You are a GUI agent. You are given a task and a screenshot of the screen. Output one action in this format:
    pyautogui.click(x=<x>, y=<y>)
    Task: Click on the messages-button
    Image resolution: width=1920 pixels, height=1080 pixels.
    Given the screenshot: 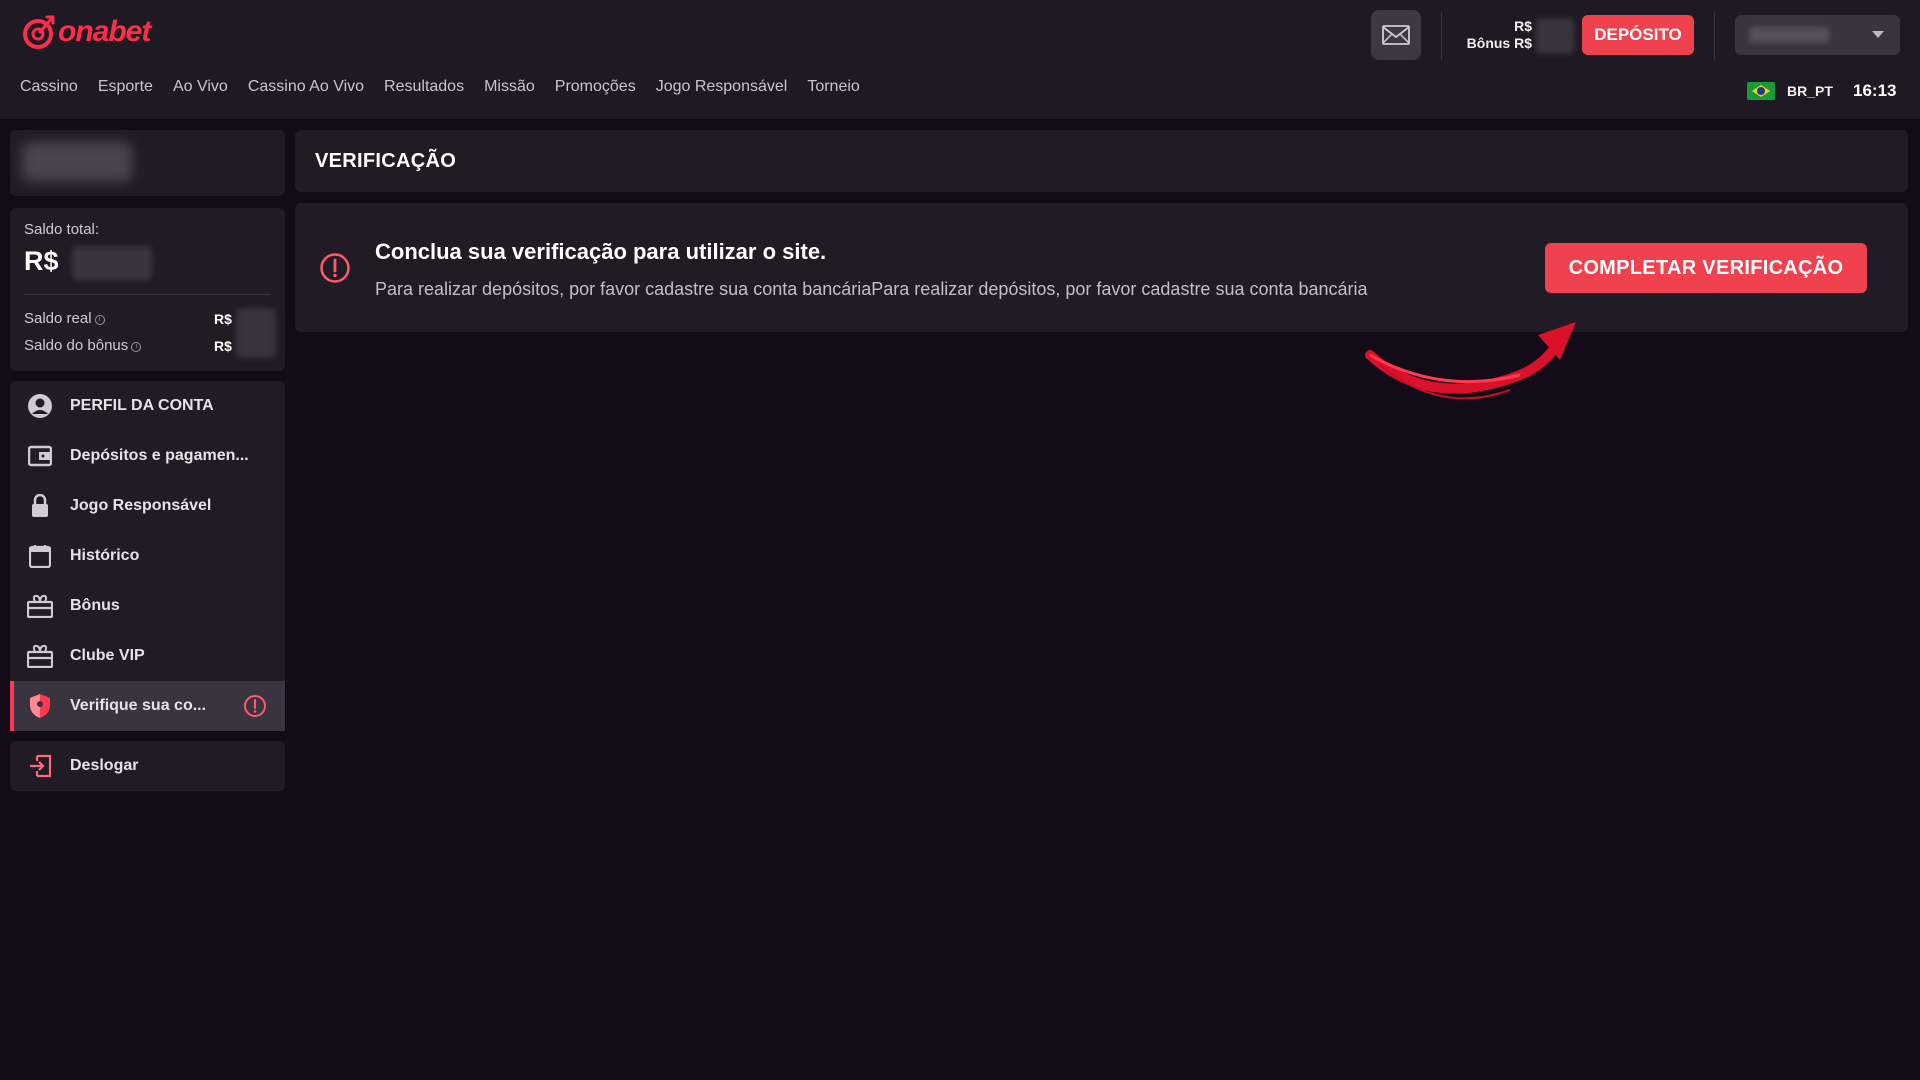 What is the action you would take?
    pyautogui.click(x=1396, y=35)
    